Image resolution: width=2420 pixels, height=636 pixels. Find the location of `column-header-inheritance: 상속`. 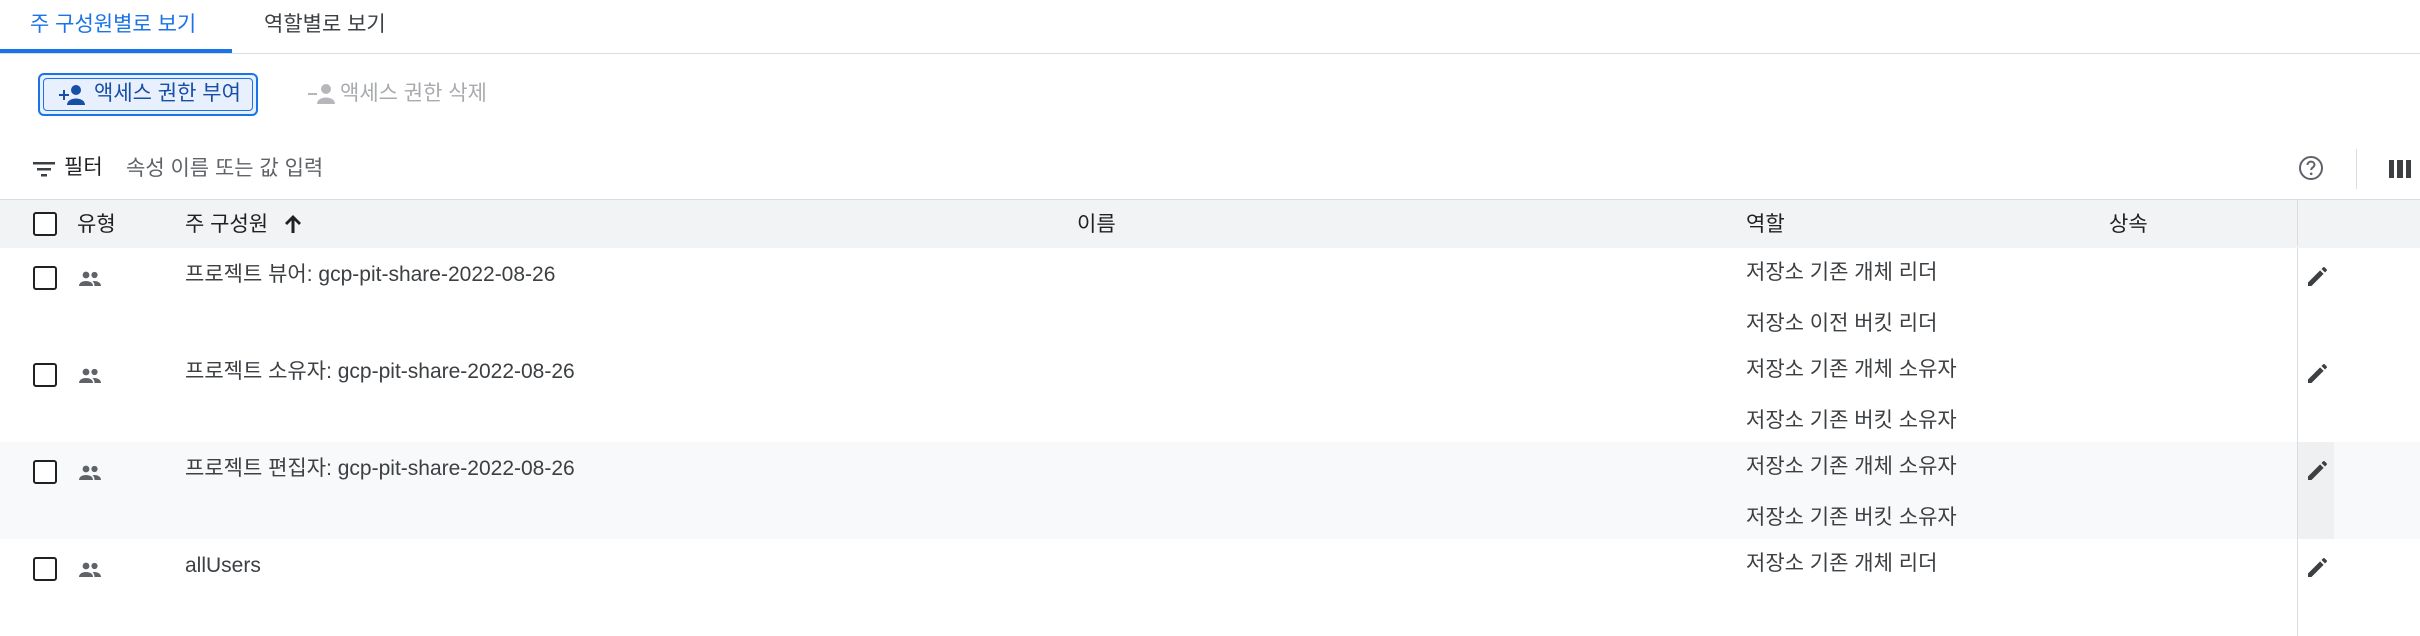

column-header-inheritance: 상속 is located at coordinates (2128, 225).